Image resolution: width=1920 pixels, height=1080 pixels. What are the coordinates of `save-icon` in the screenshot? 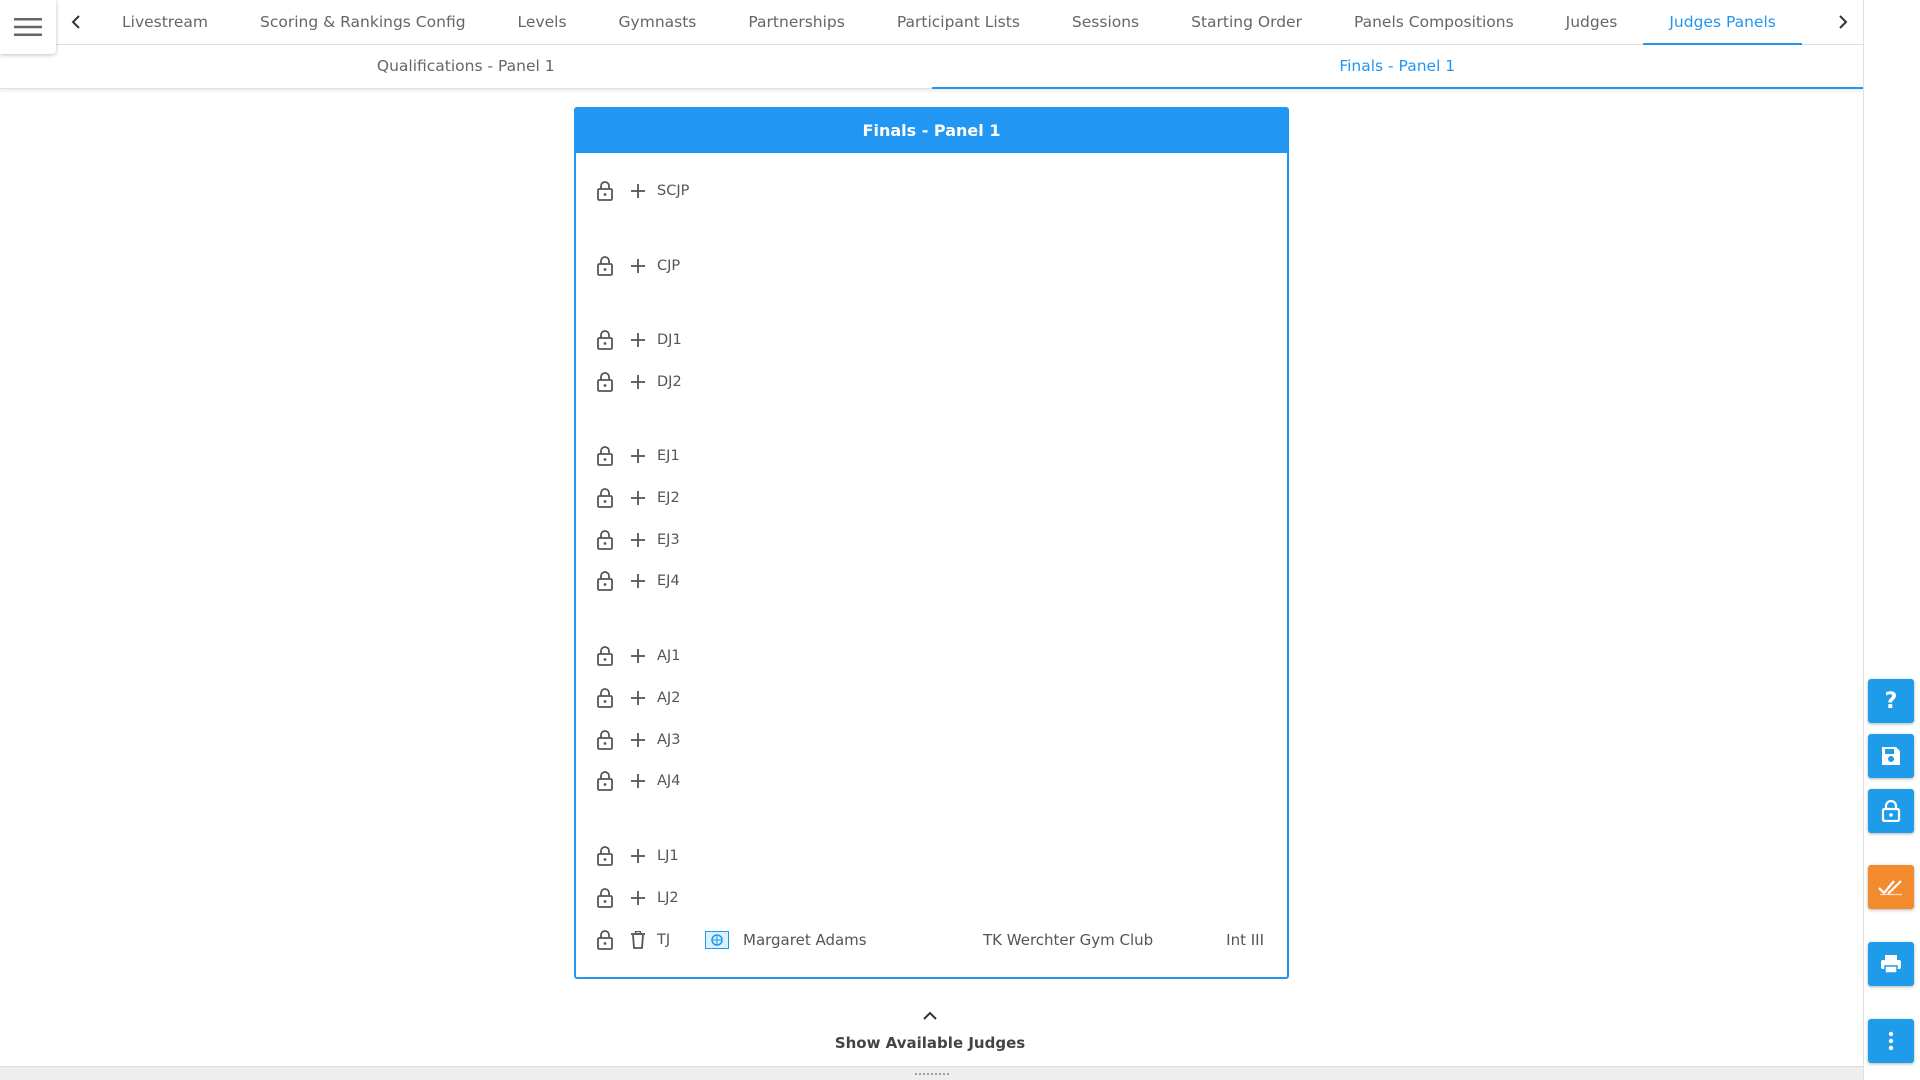 It's located at (1891, 756).